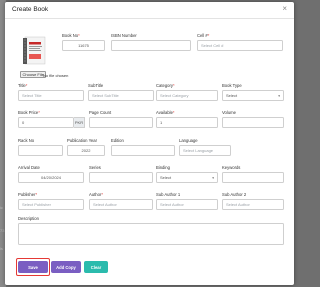  I want to click on clear-button: Clear, so click(96, 267).